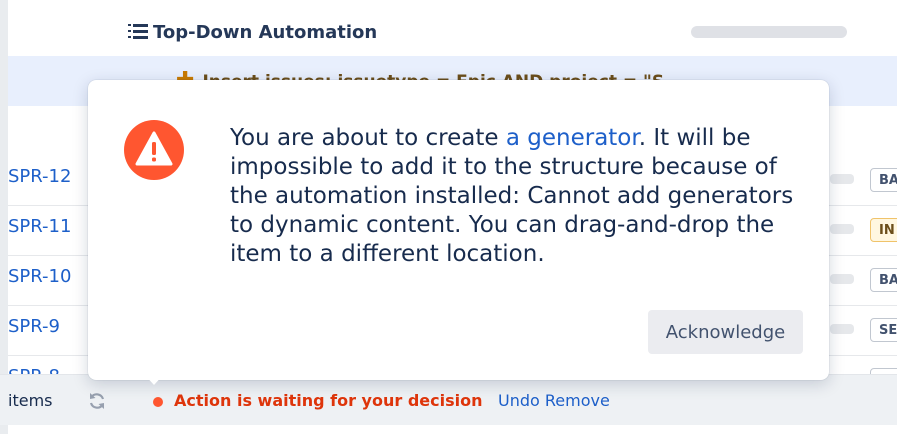 Image resolution: width=897 pixels, height=434 pixels. What do you see at coordinates (34, 326) in the screenshot?
I see `issue-key: SPR-9` at bounding box center [34, 326].